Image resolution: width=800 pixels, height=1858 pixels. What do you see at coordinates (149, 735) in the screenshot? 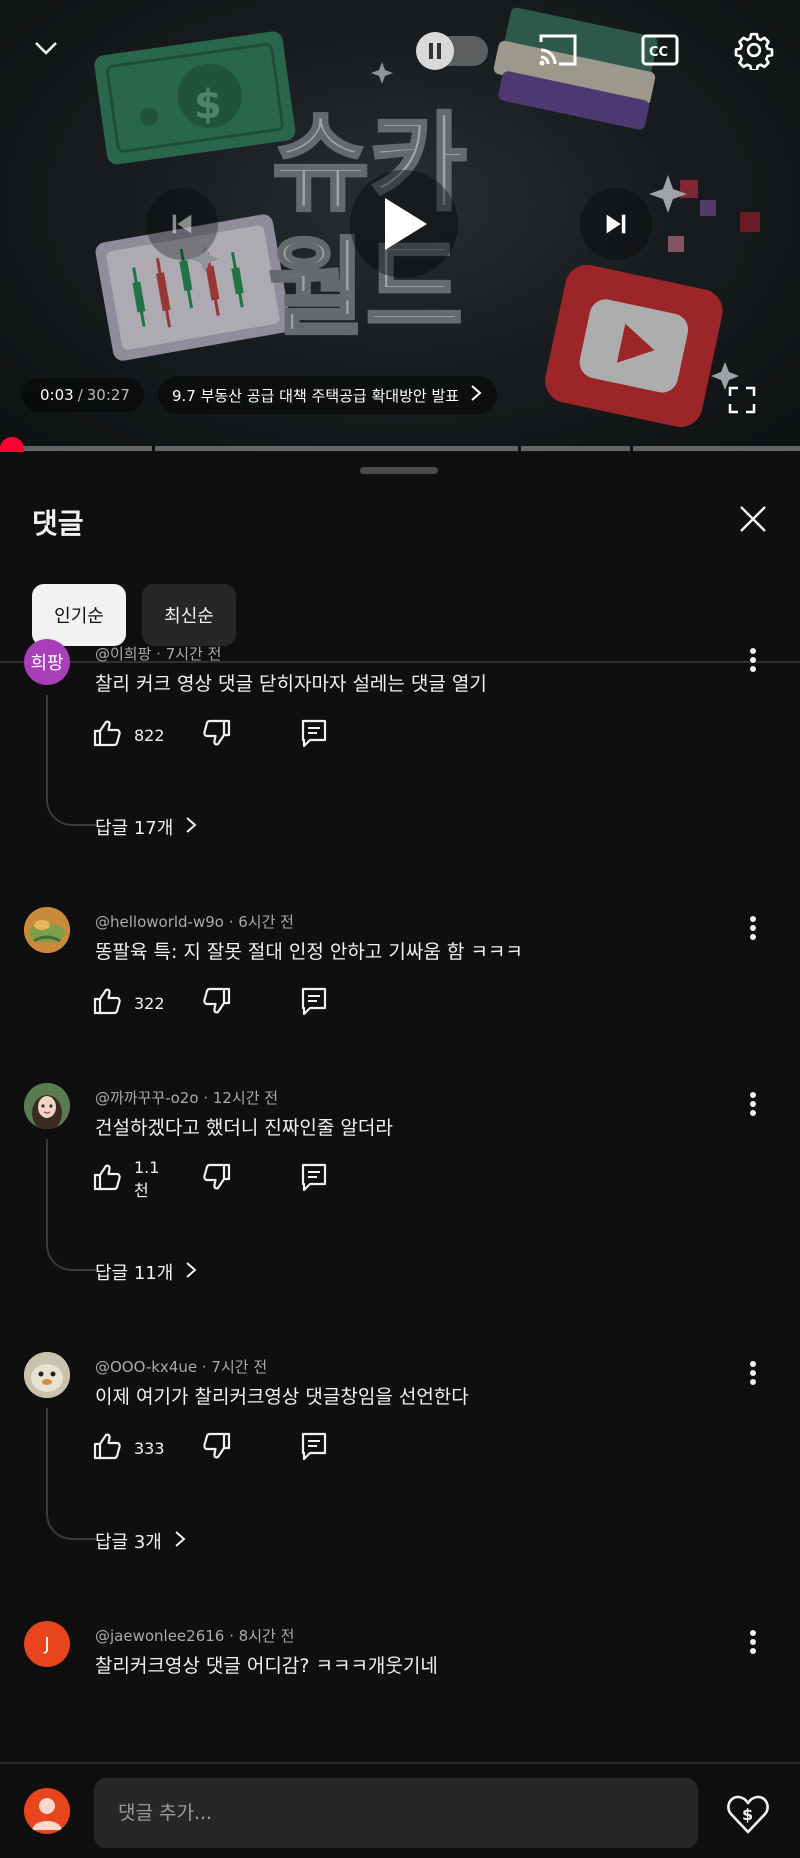
I see `like-count: 822` at bounding box center [149, 735].